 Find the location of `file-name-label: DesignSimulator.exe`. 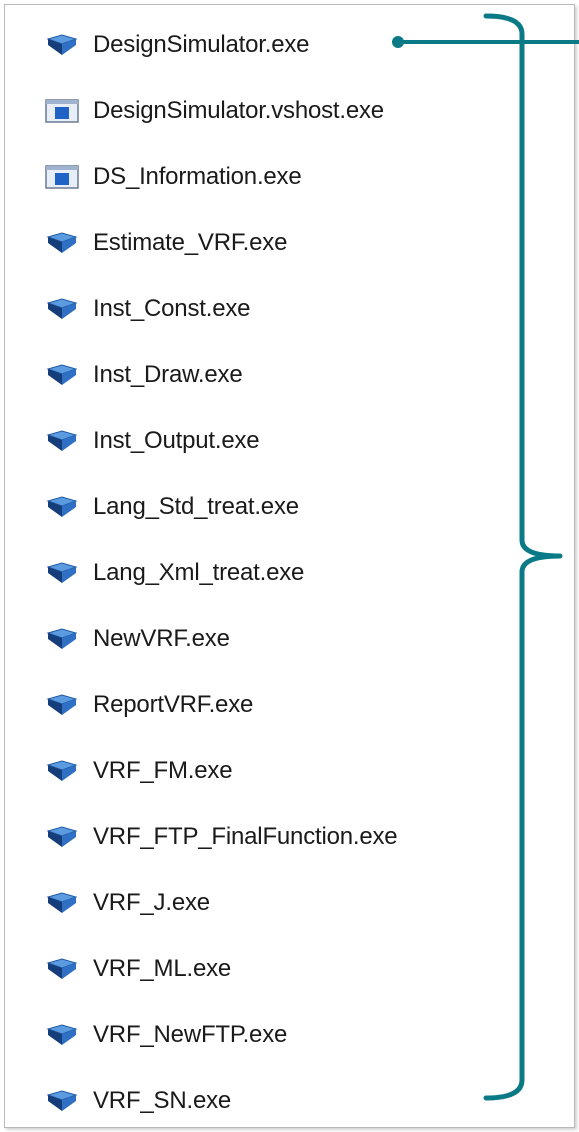

file-name-label: DesignSimulator.exe is located at coordinates (201, 44).